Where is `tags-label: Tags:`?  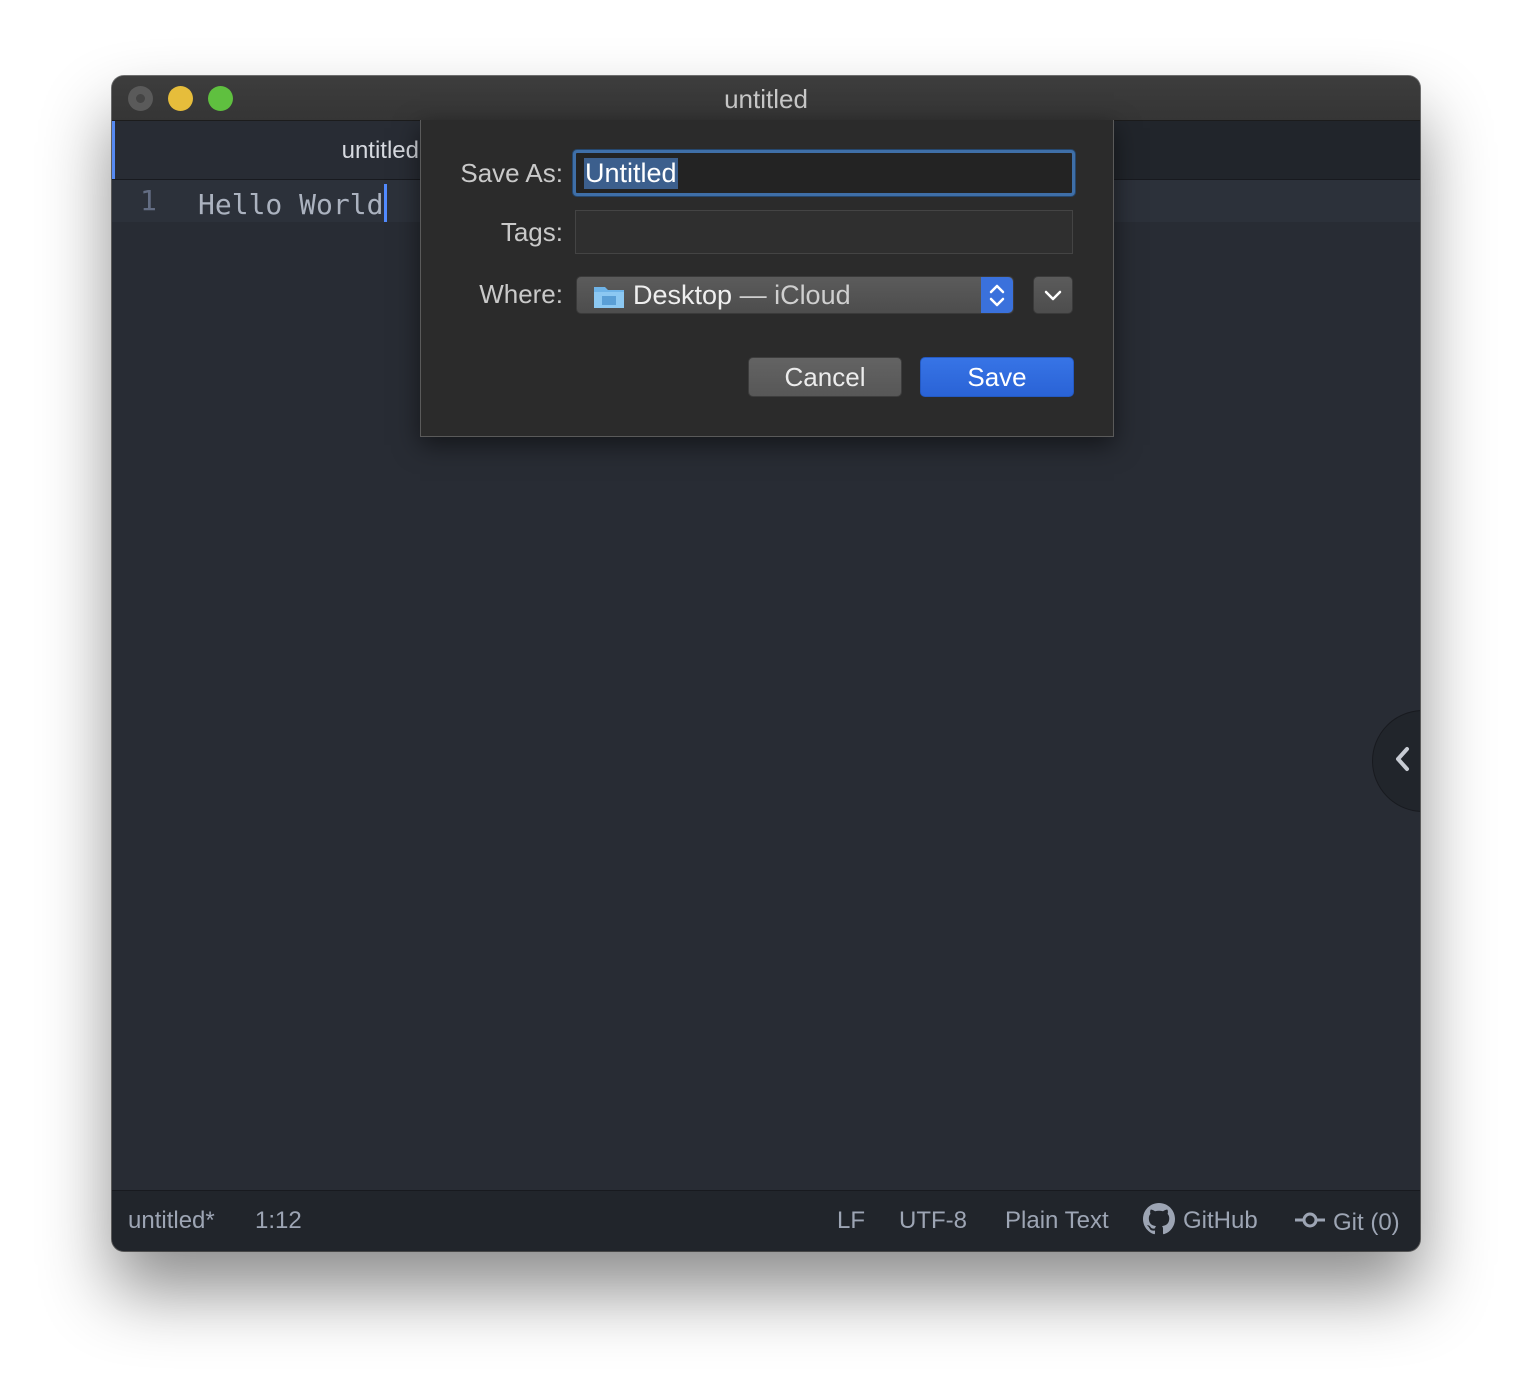
tags-label: Tags: is located at coordinates (531, 232).